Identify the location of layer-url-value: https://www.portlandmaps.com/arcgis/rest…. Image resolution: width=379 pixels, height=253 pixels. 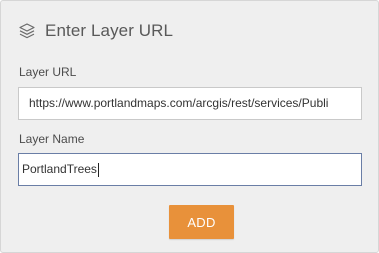
(179, 103).